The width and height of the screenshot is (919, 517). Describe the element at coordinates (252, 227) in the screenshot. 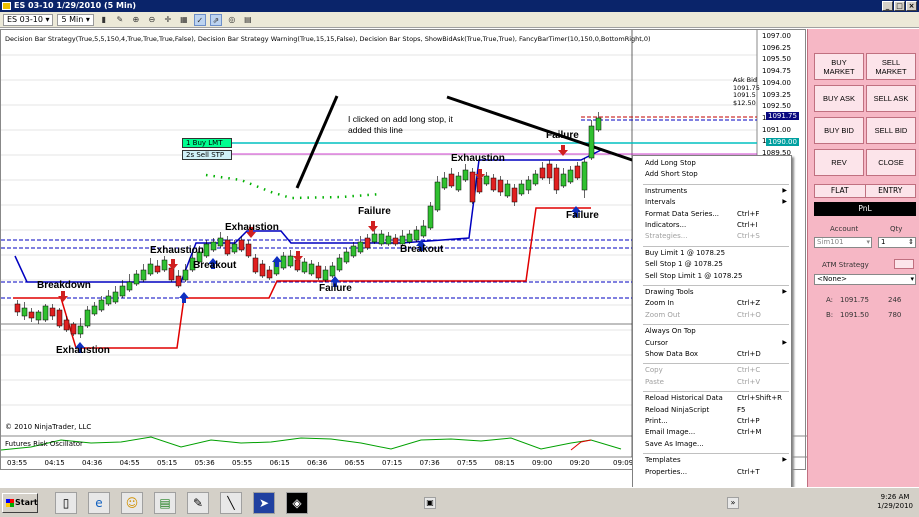

I see `signal-label: Exhaustion` at that location.